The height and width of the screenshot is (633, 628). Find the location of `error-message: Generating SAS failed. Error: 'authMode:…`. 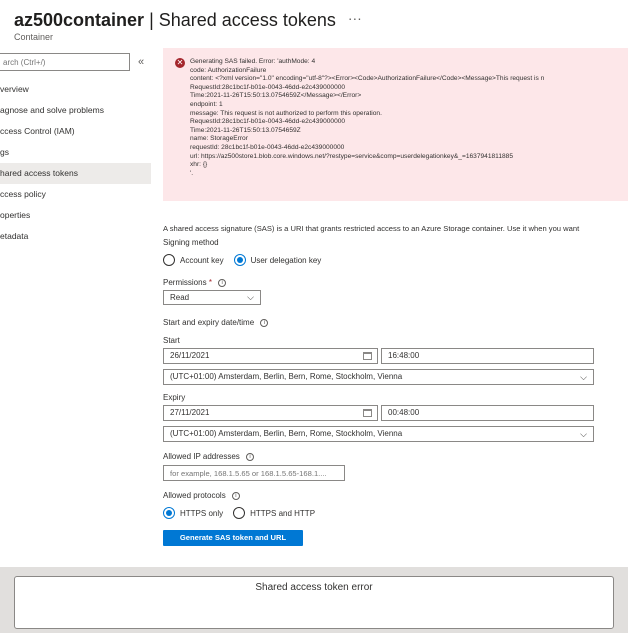

error-message: Generating SAS failed. Error: 'authMode:… is located at coordinates (409, 118).